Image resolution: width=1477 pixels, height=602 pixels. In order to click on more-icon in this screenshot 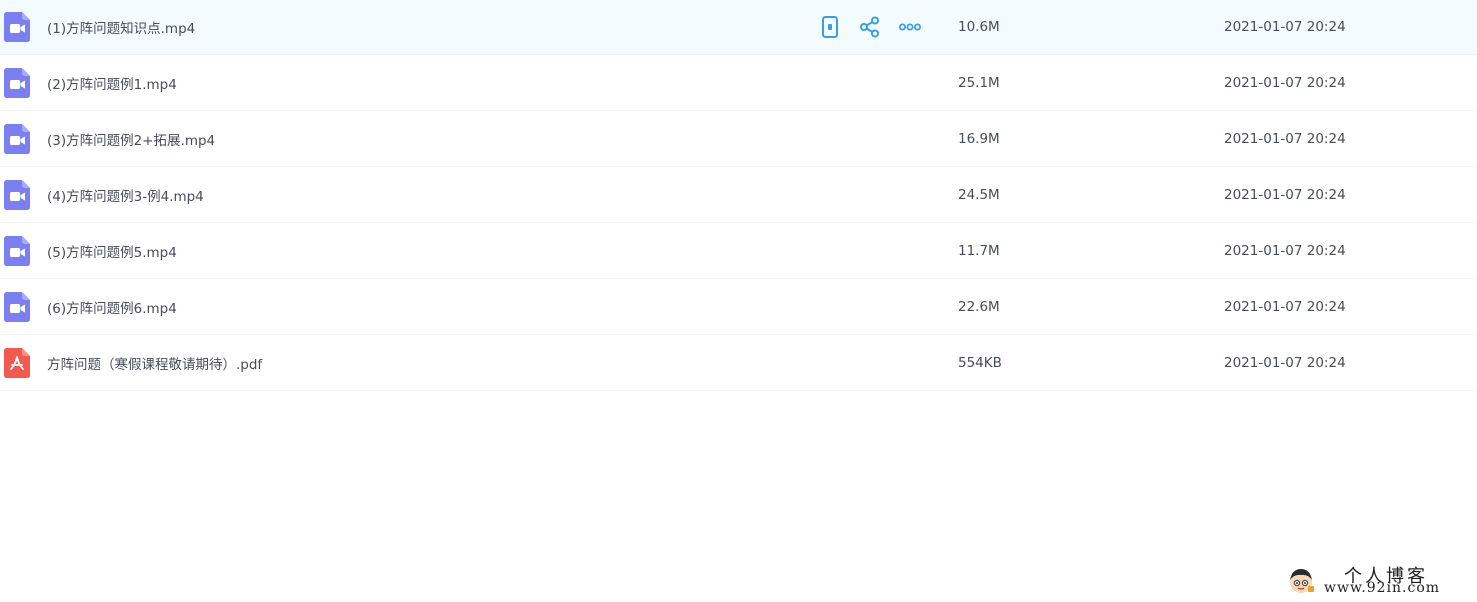, I will do `click(910, 27)`.